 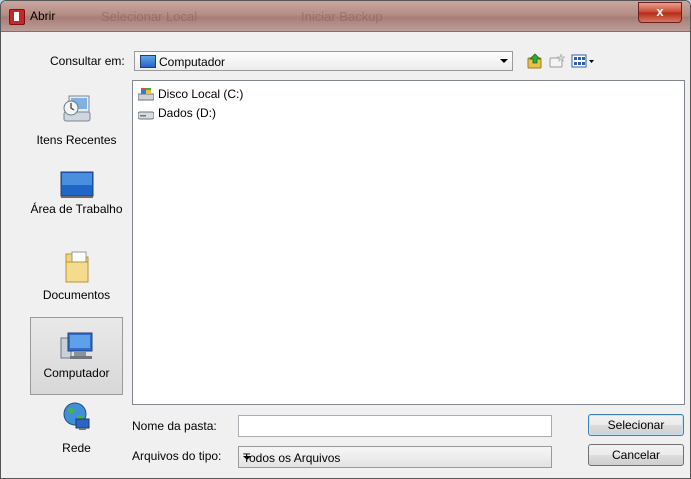 I want to click on close-button: x, so click(x=660, y=12).